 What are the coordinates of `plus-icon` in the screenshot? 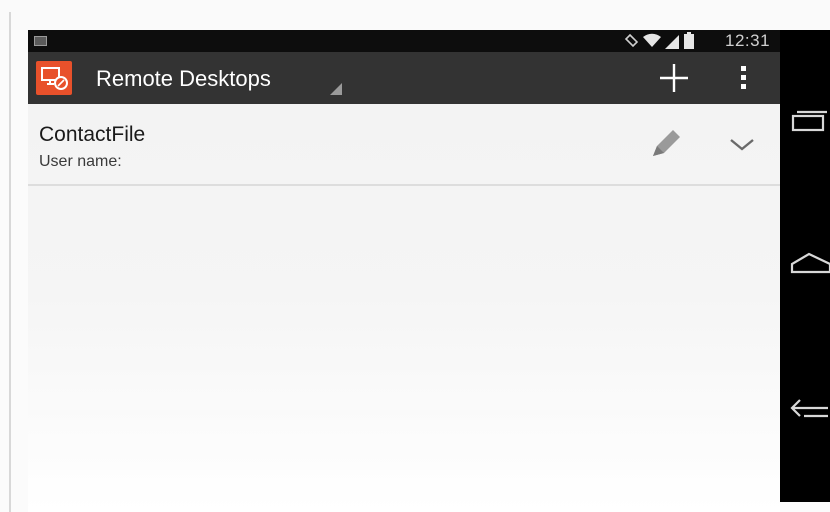 It's located at (674, 78).